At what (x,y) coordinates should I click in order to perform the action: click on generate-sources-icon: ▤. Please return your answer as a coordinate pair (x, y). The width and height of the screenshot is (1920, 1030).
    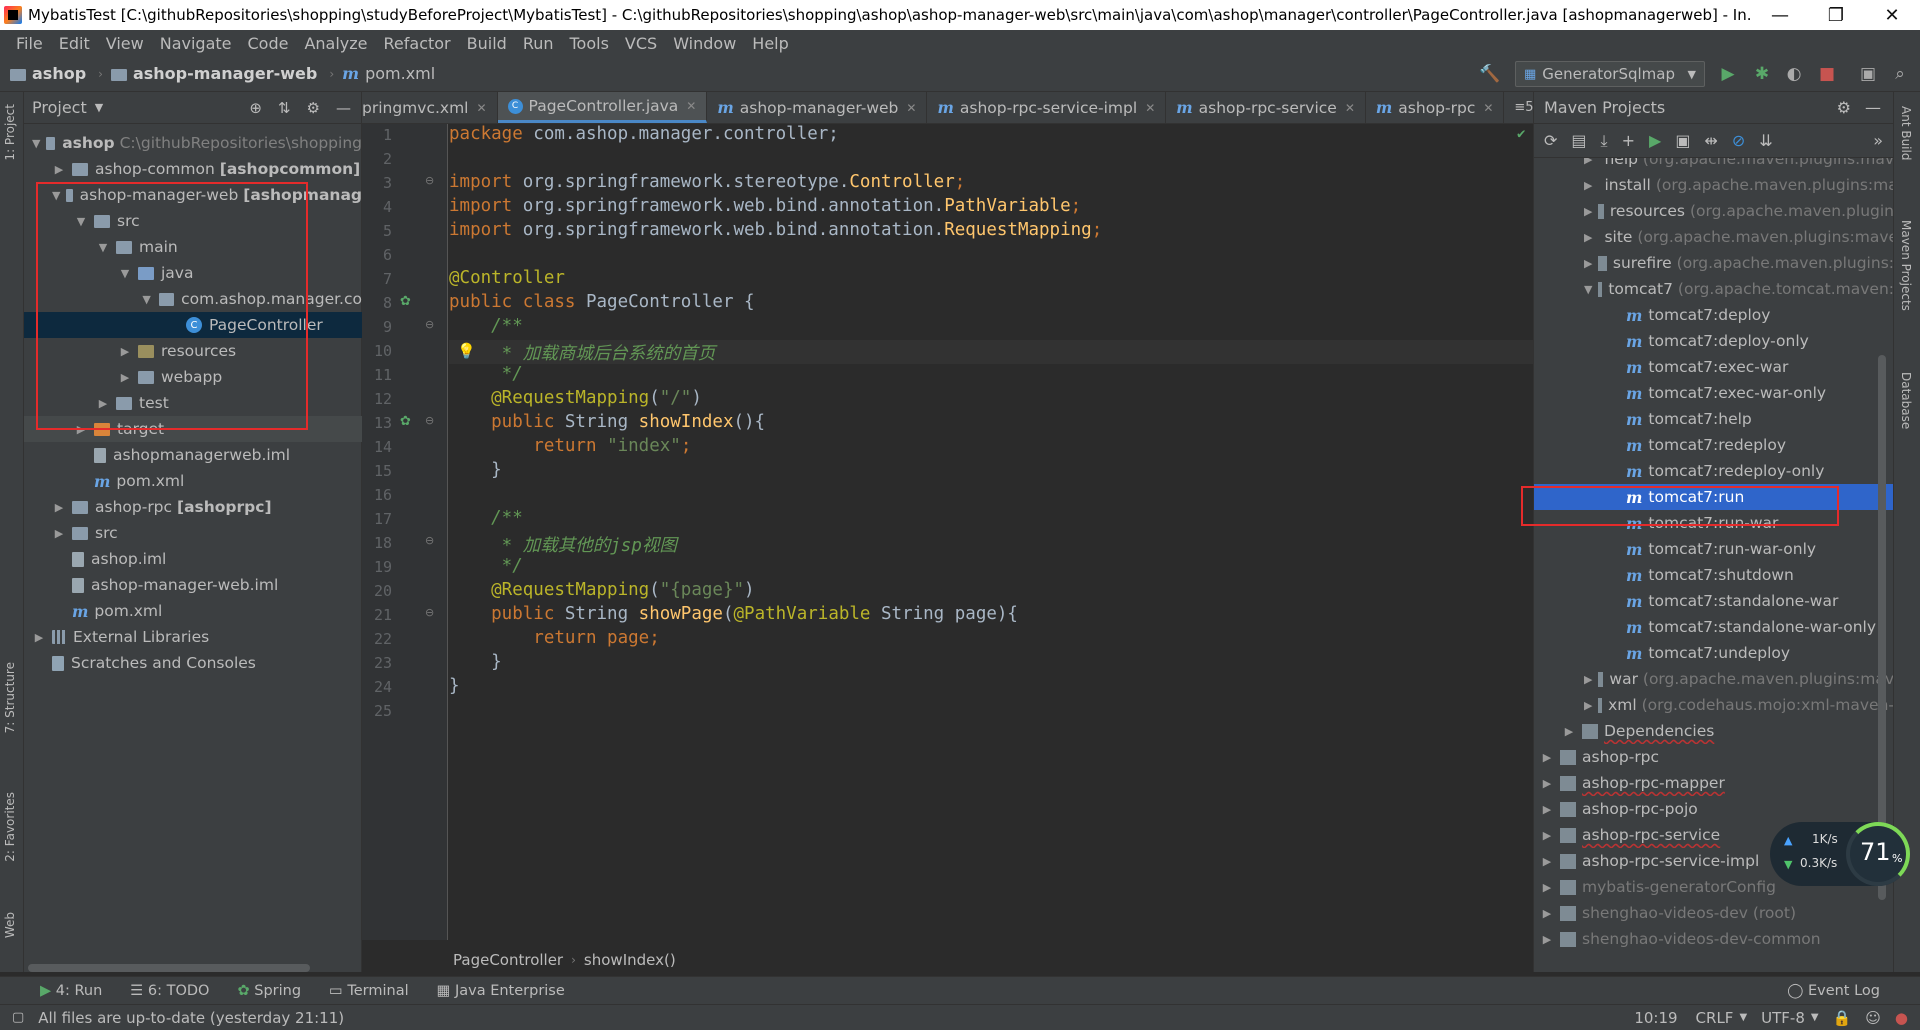
    Looking at the image, I should click on (1578, 140).